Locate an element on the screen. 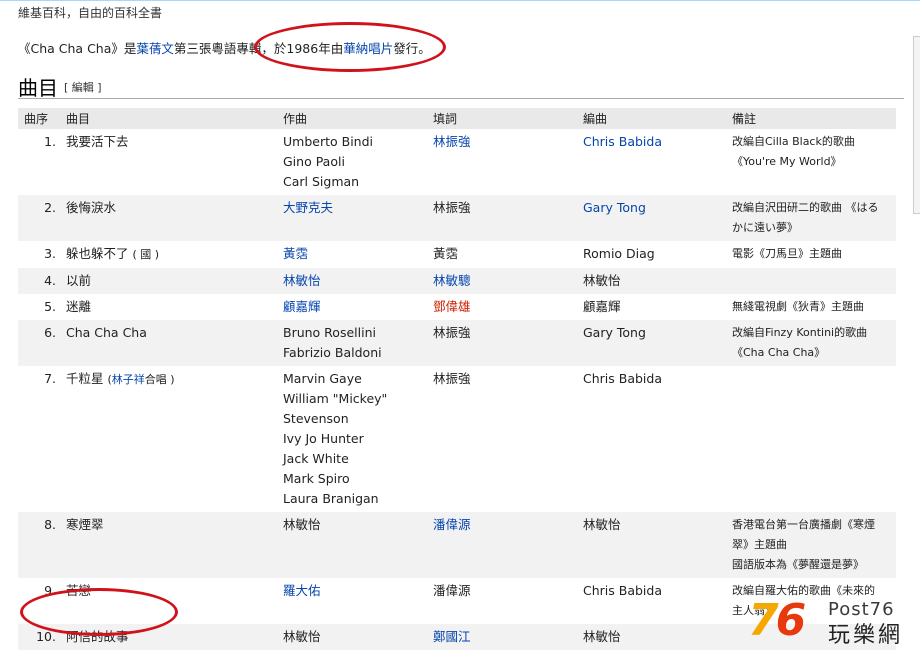 The width and height of the screenshot is (920, 650). composer: Ivy Jo Hunter is located at coordinates (323, 438).